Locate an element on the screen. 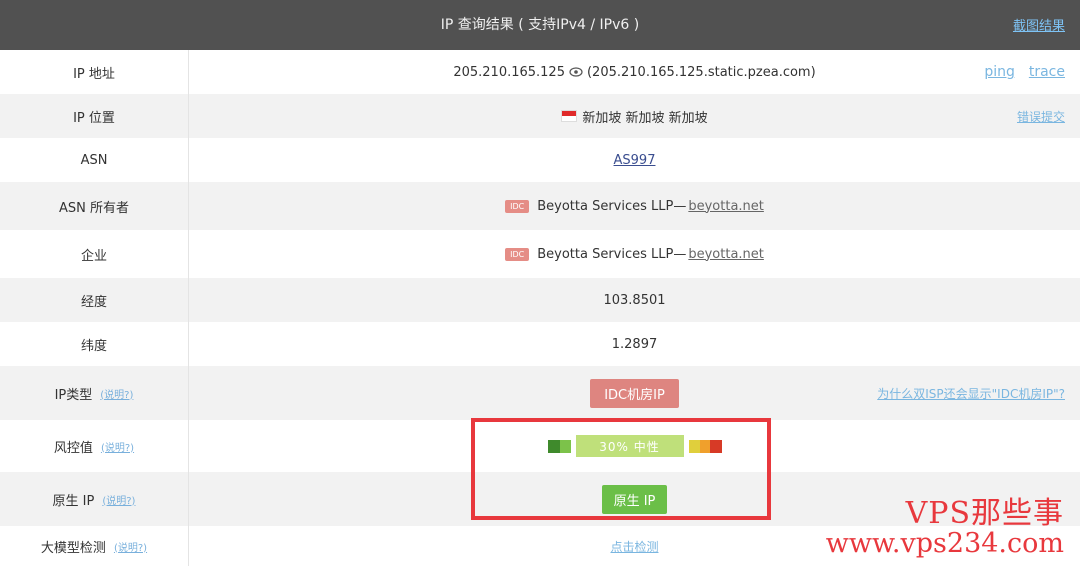 The width and height of the screenshot is (1080, 566). row-longitude: 经度 103.8501 is located at coordinates (540, 300).